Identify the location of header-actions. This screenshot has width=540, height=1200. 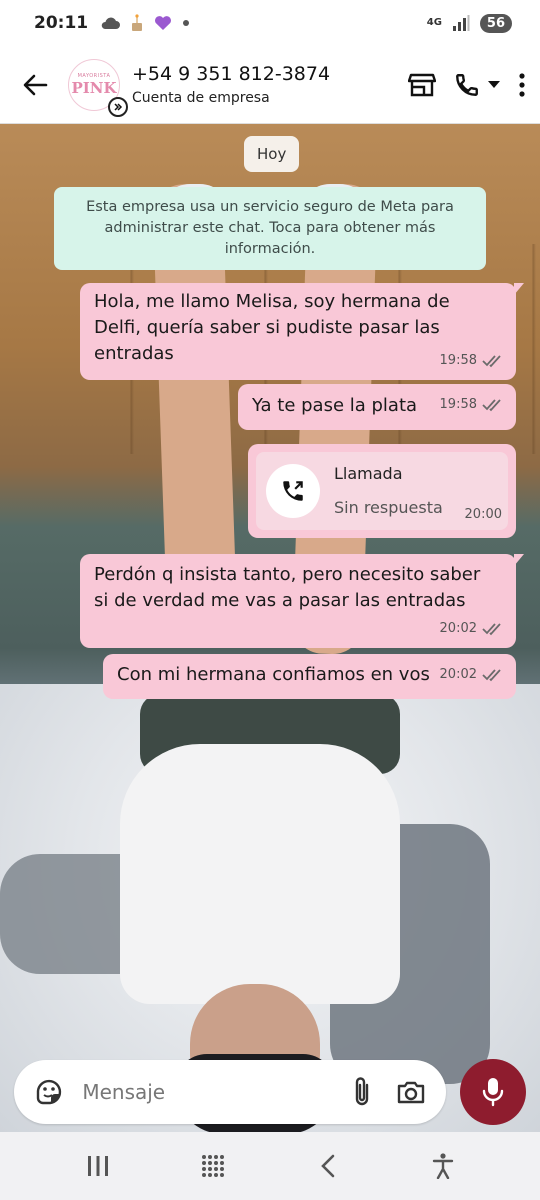
(467, 85).